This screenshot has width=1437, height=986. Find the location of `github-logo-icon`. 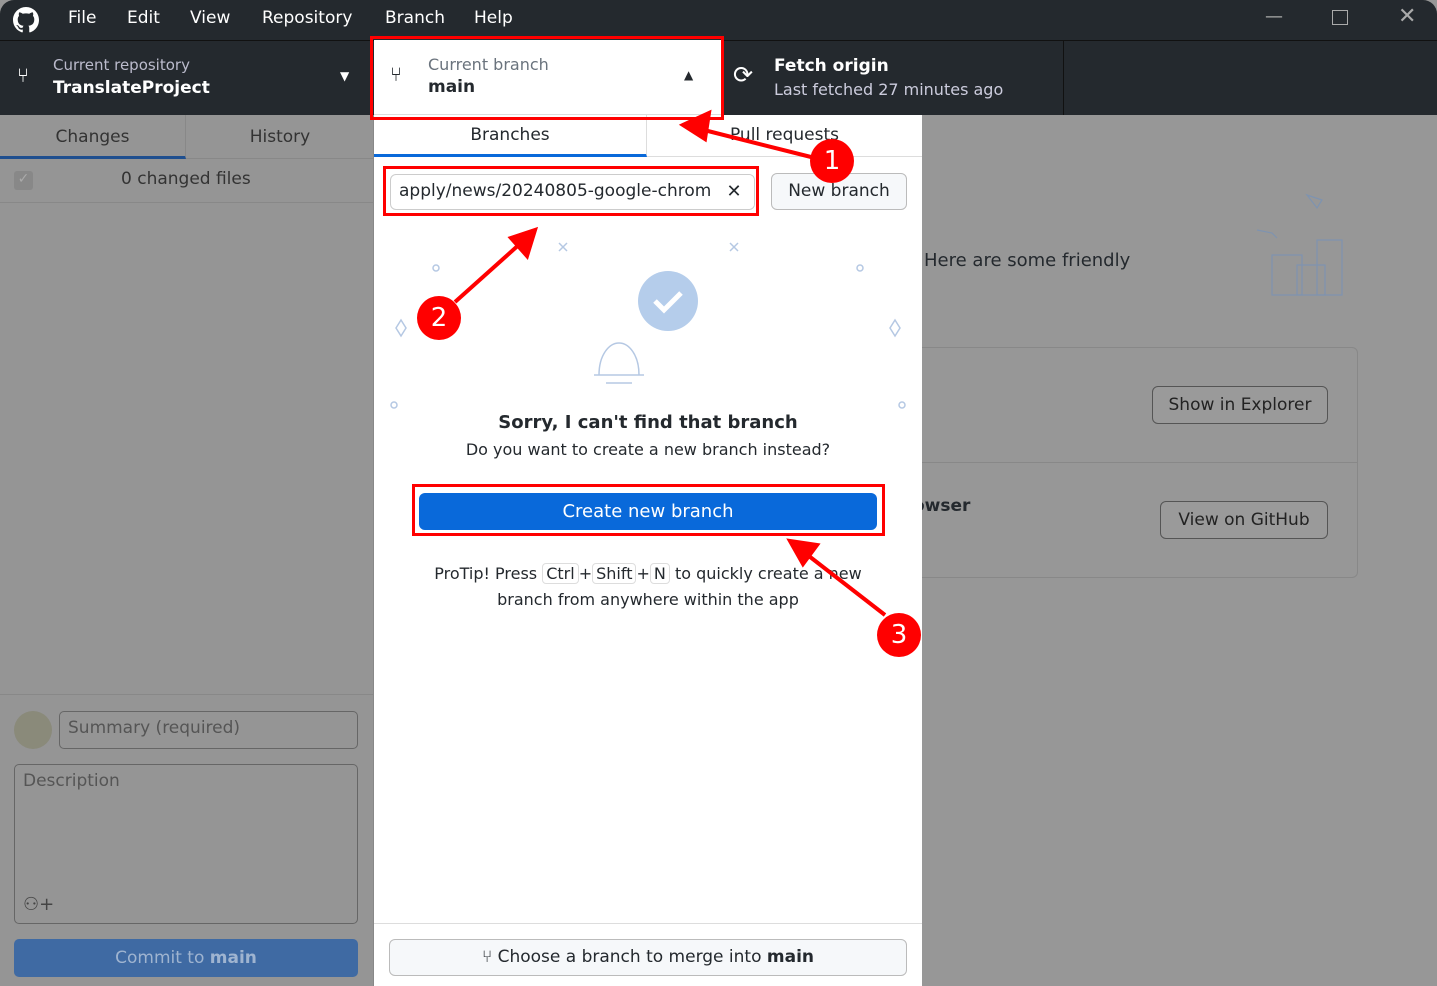

github-logo-icon is located at coordinates (26, 20).